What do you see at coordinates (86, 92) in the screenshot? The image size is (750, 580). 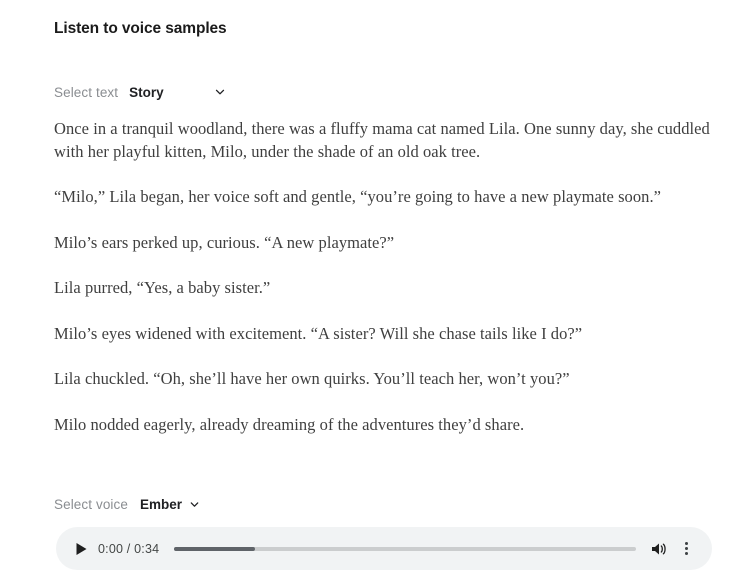 I see `select-text-label: Select text` at bounding box center [86, 92].